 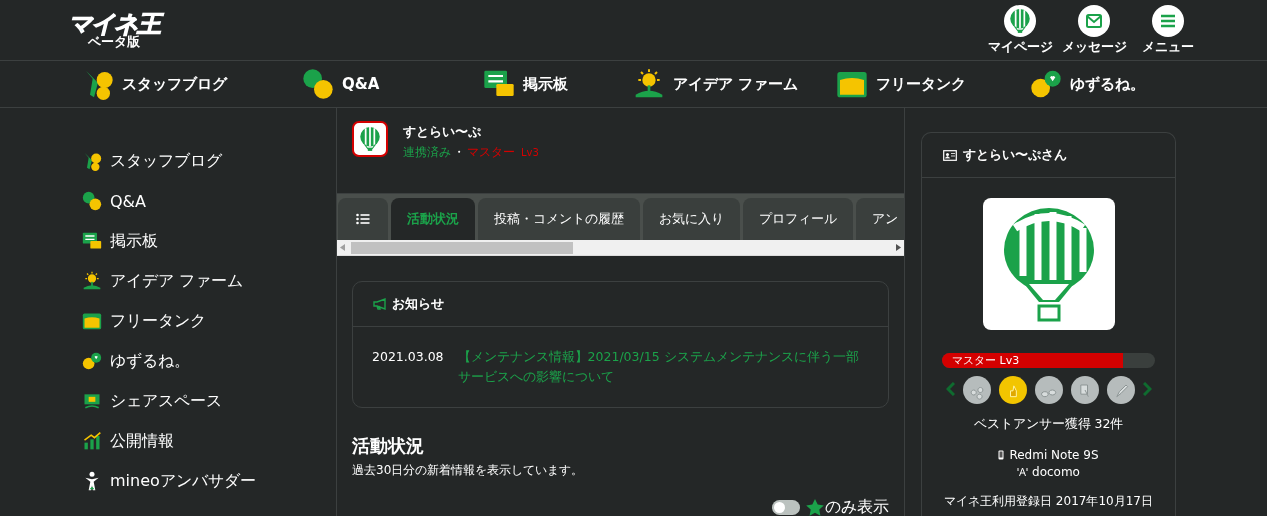 I want to click on nav-link: スタッフブログ, so click(x=192, y=84).